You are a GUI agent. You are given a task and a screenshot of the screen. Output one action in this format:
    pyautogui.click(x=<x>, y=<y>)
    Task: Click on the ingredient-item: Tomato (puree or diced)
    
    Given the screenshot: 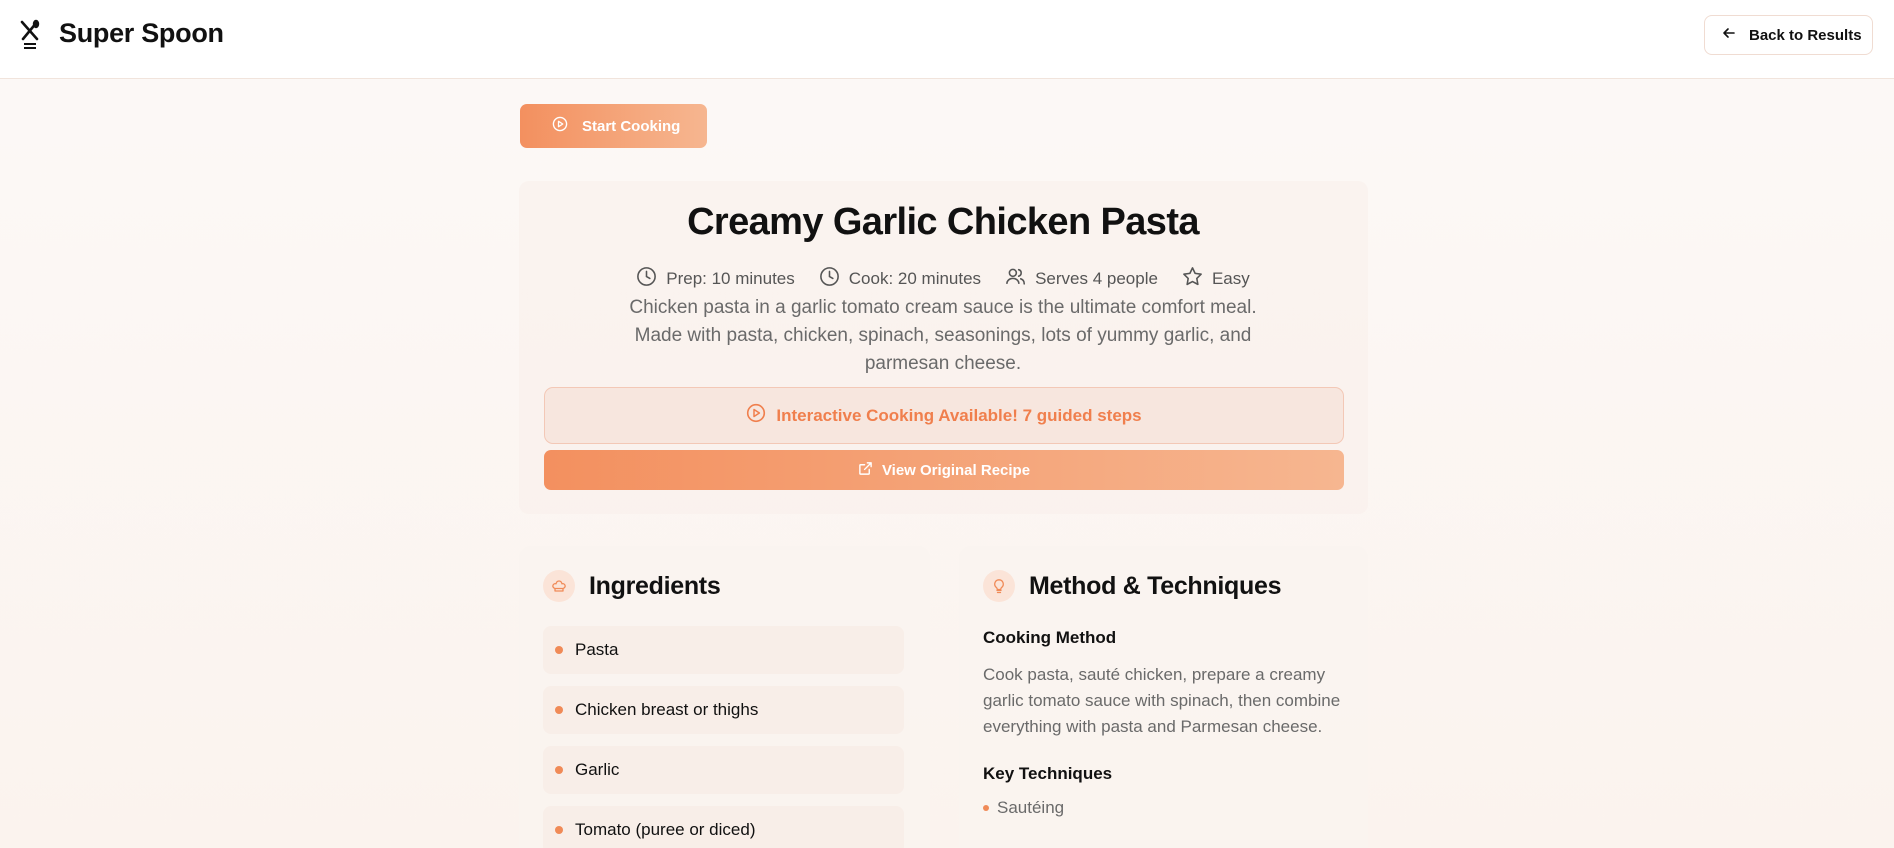 What is the action you would take?
    pyautogui.click(x=723, y=827)
    